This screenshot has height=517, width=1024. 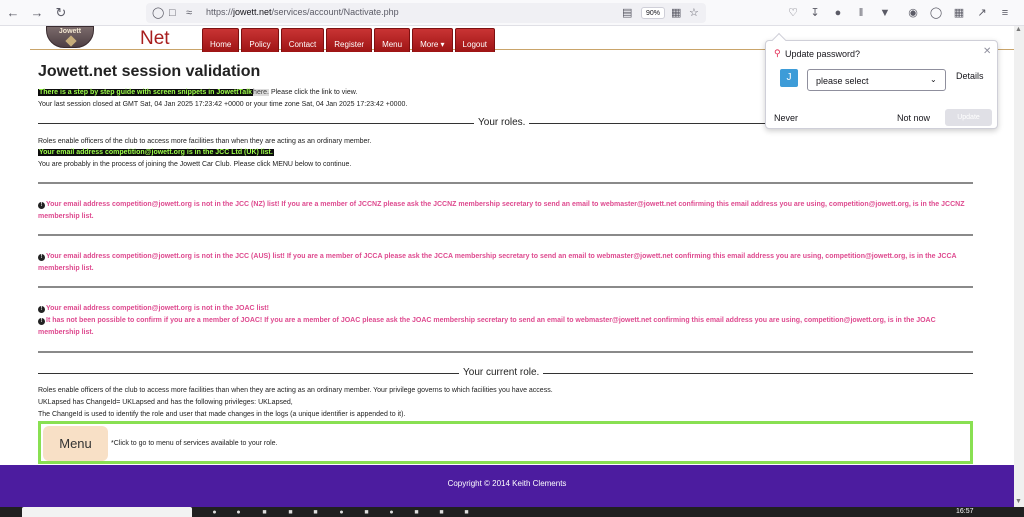 I want to click on ublock-shield-icon: ▼, so click(x=885, y=13).